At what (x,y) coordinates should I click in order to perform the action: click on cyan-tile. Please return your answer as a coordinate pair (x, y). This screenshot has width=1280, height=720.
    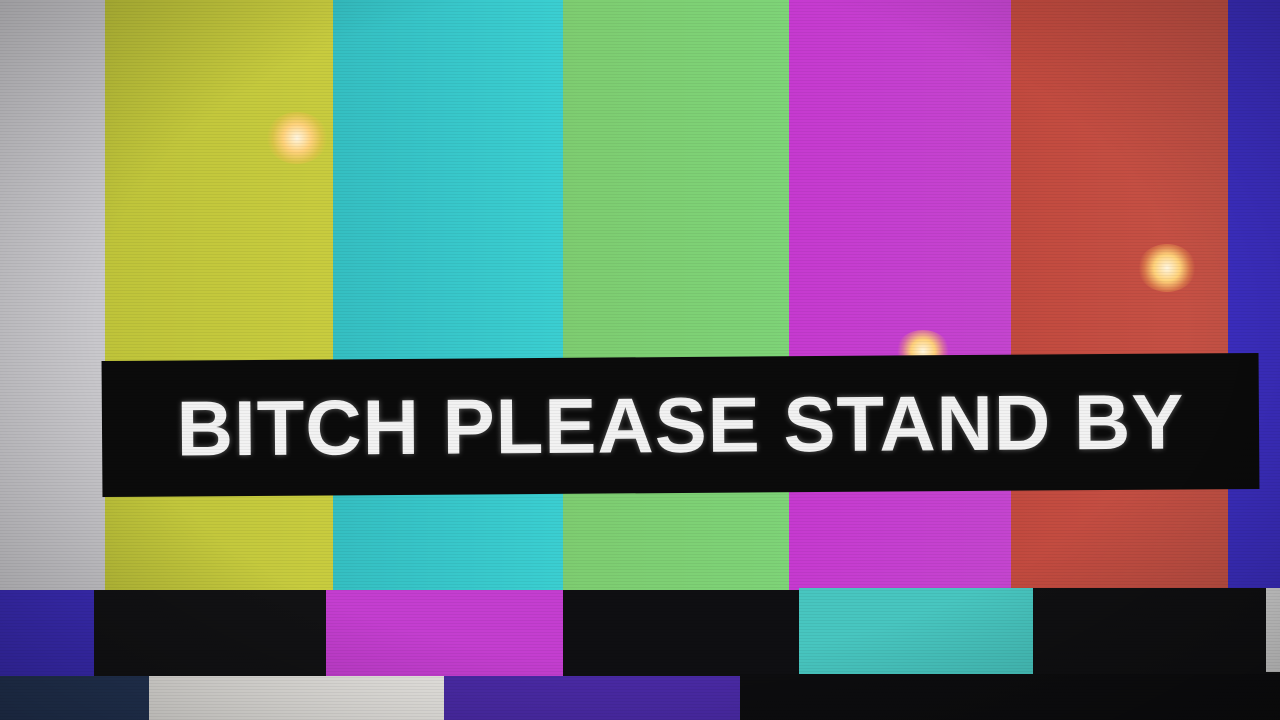
    Looking at the image, I should click on (917, 631).